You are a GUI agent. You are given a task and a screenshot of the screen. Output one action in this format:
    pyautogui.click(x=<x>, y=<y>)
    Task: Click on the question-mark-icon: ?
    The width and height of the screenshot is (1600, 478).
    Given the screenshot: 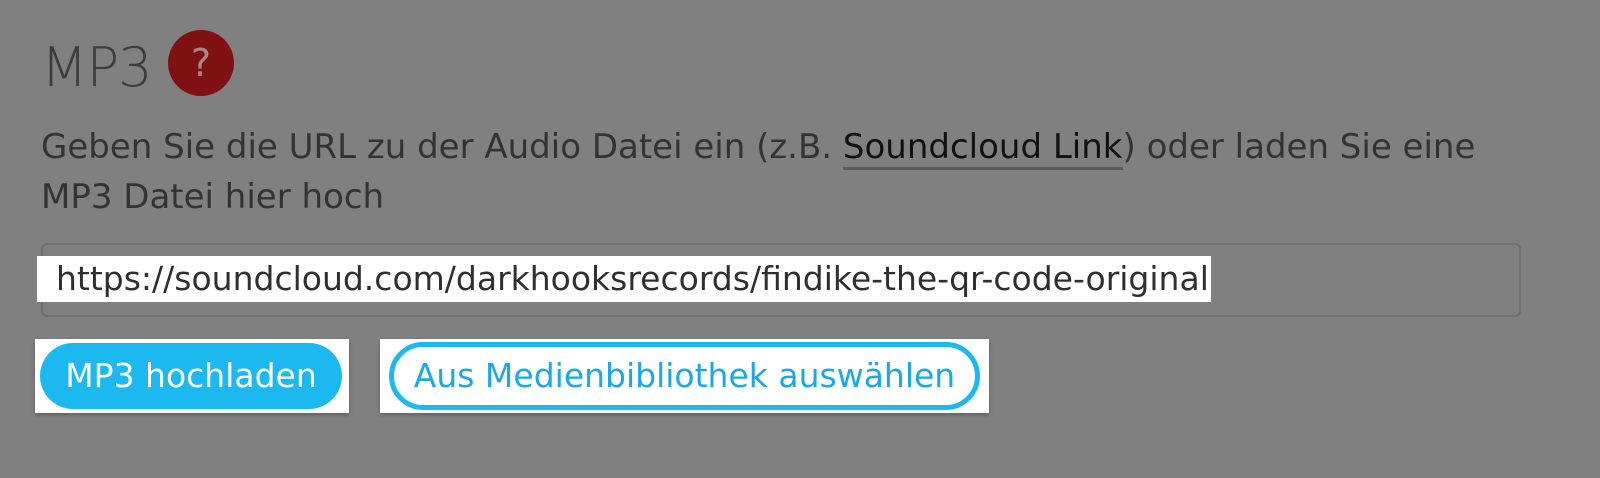 What is the action you would take?
    pyautogui.click(x=201, y=63)
    